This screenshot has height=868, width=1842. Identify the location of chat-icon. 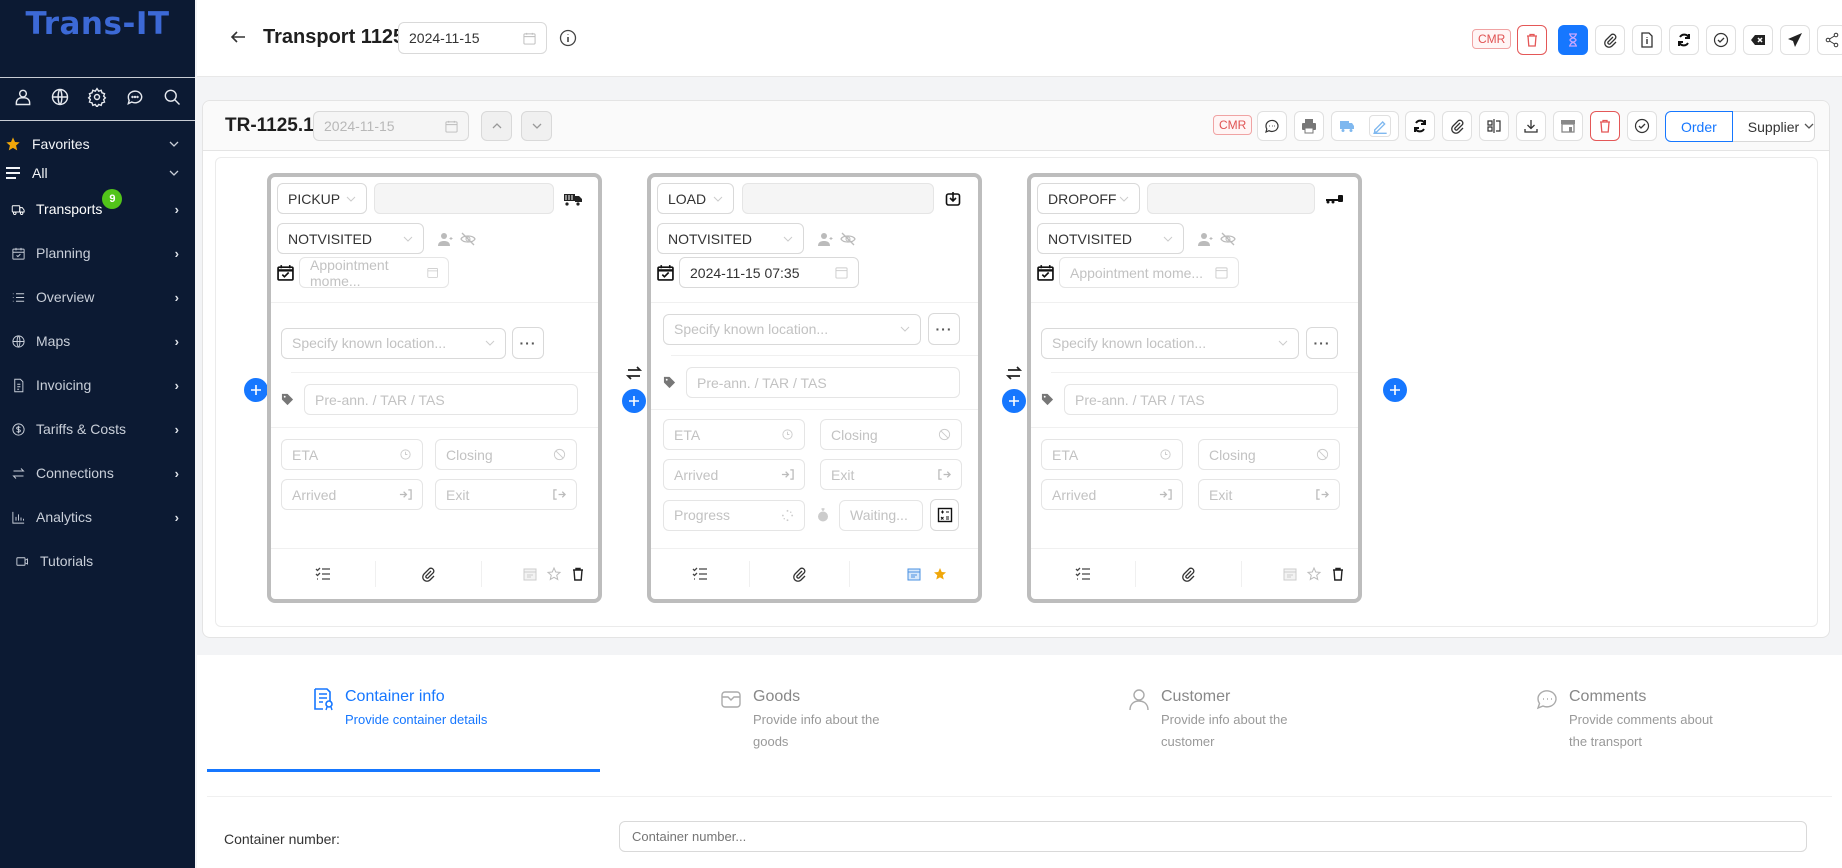
(135, 99).